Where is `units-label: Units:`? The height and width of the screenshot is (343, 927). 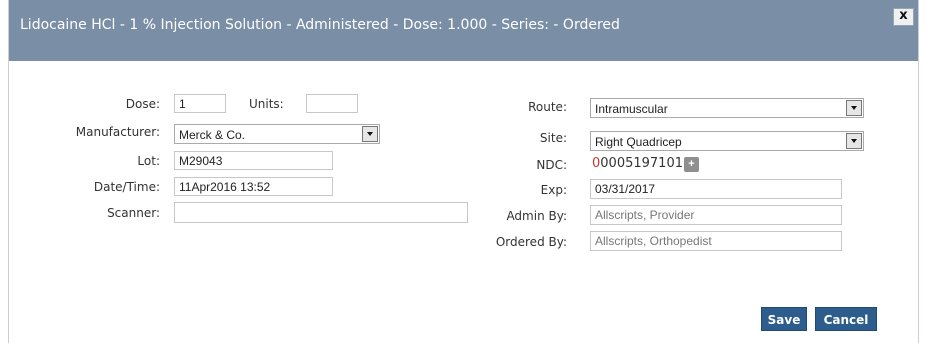 units-label: Units: is located at coordinates (266, 104).